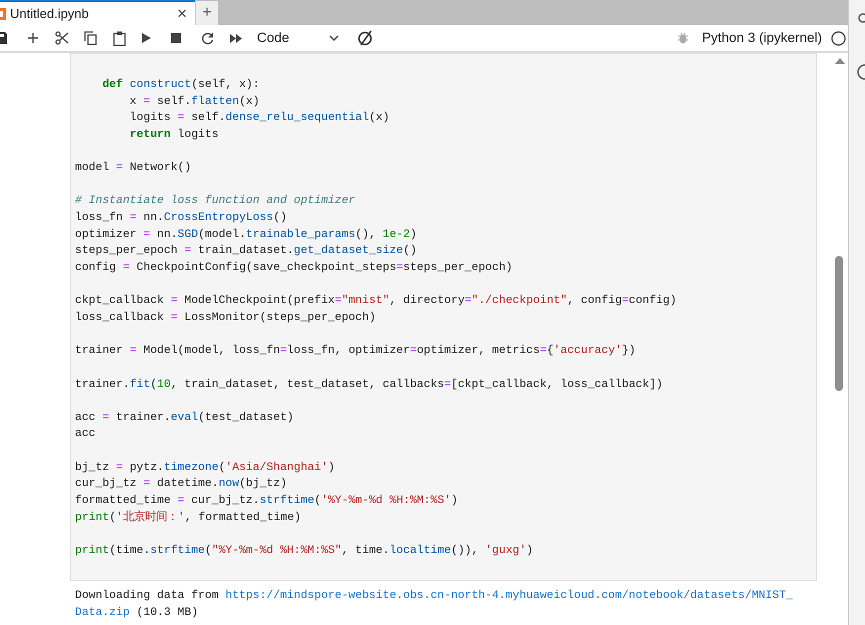  Describe the element at coordinates (246, 252) in the screenshot. I see `code-line: steps_per_epoch = train_dataset.get_dataset_size()` at that location.